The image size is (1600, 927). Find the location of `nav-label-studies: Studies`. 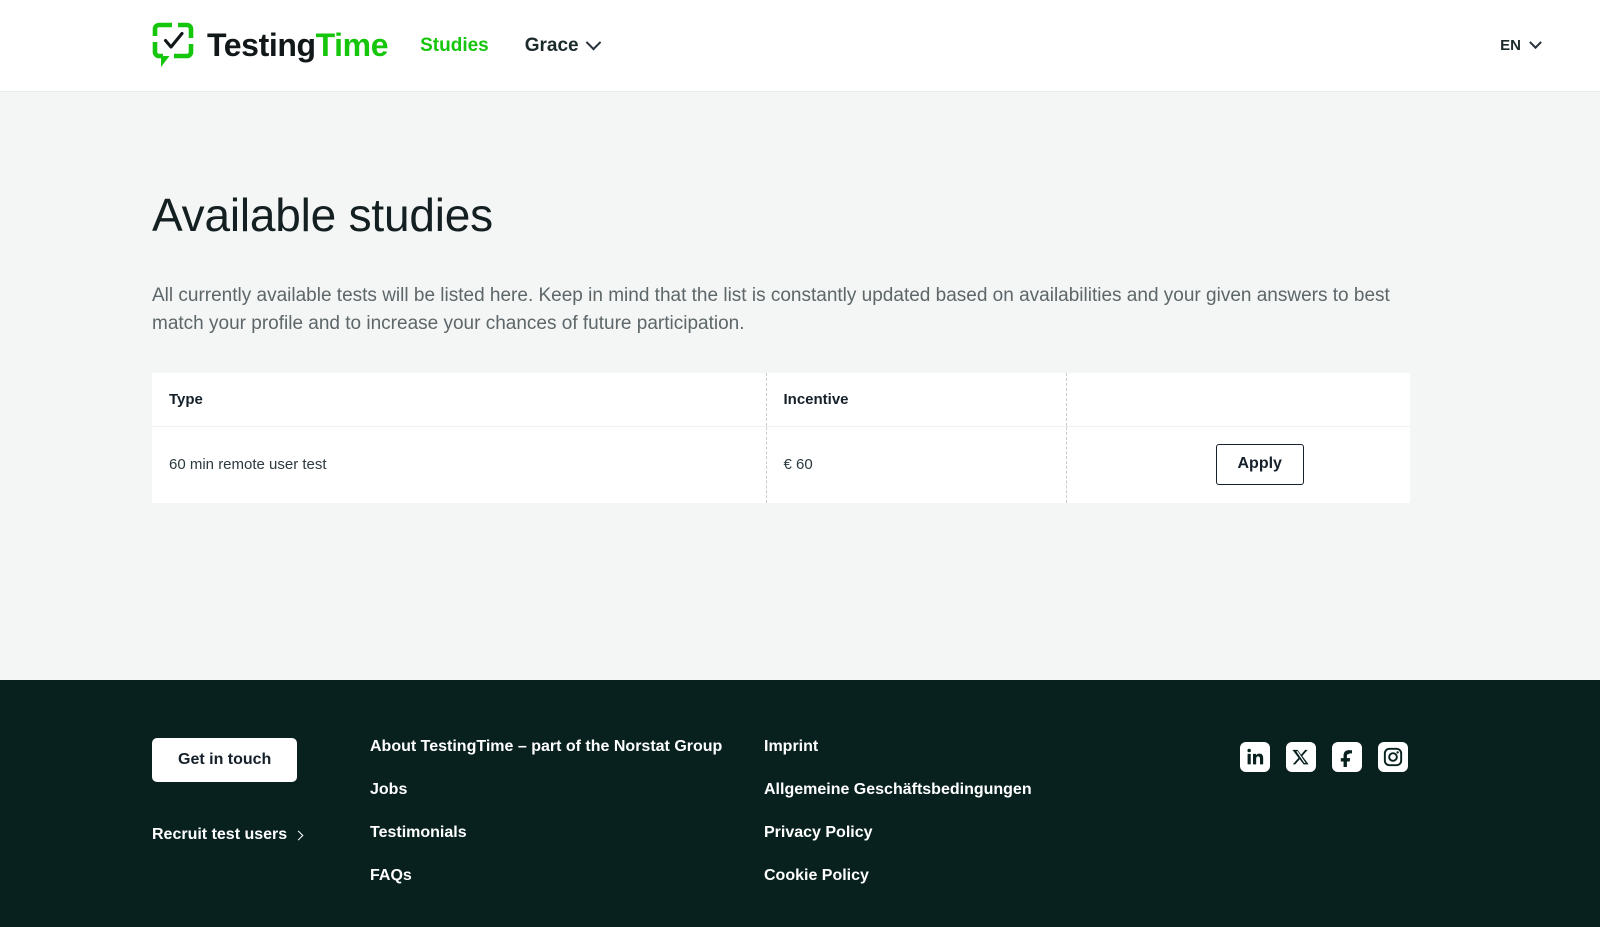

nav-label-studies: Studies is located at coordinates (454, 45).